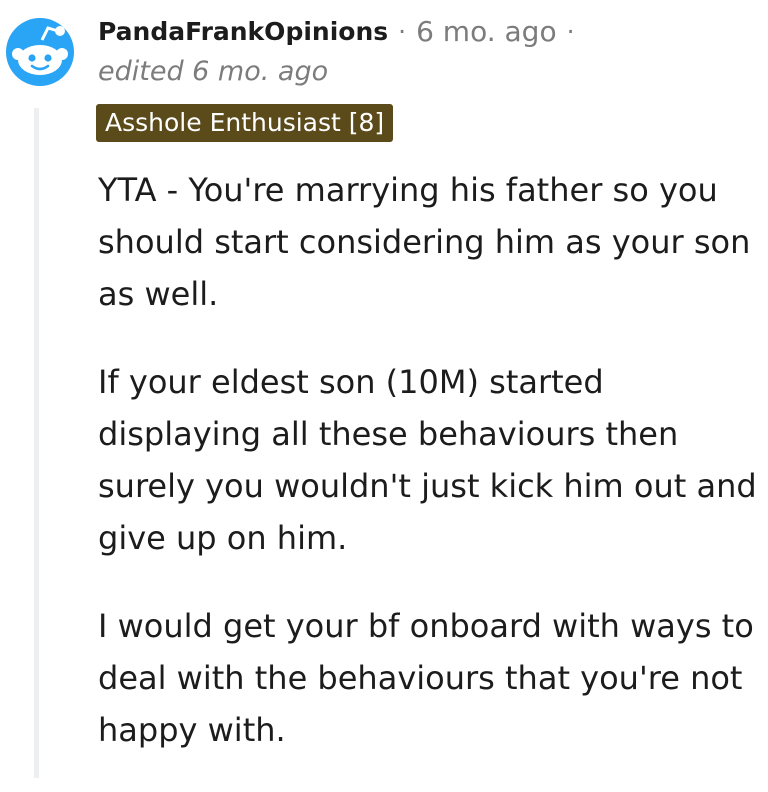 Image resolution: width=768 pixels, height=792 pixels. Describe the element at coordinates (245, 123) in the screenshot. I see `user-flair: Asshole Enthusiast [8]` at that location.